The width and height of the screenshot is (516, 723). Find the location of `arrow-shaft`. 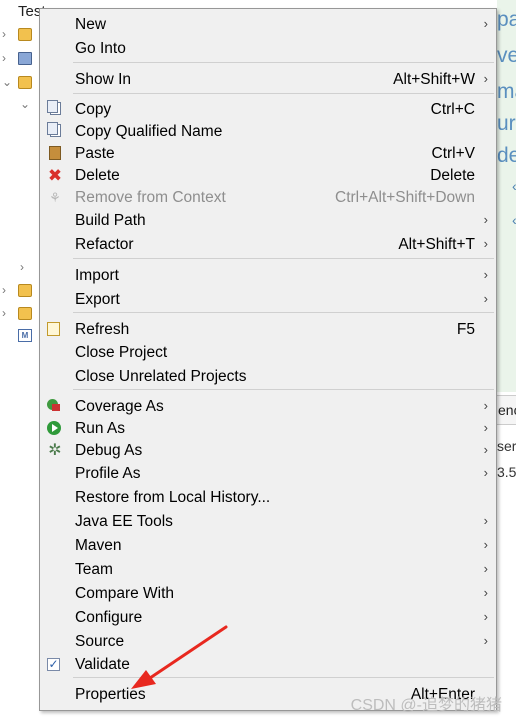

arrow-shaft is located at coordinates (188, 652).